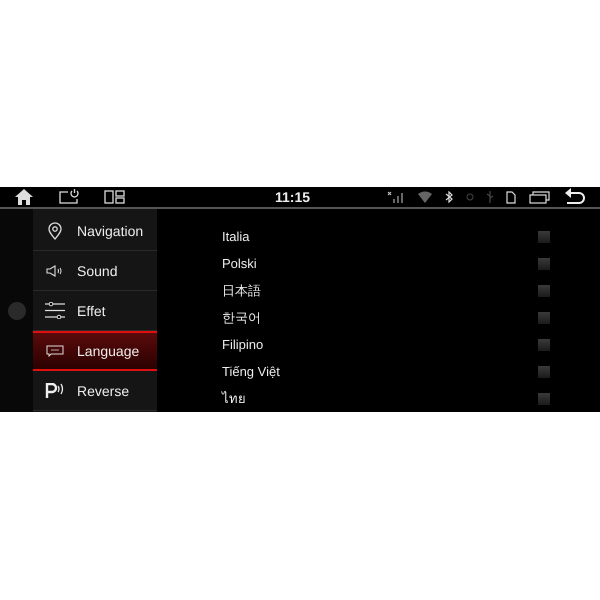 The image size is (600, 600). What do you see at coordinates (449, 197) in the screenshot?
I see `bluetooth-icon` at bounding box center [449, 197].